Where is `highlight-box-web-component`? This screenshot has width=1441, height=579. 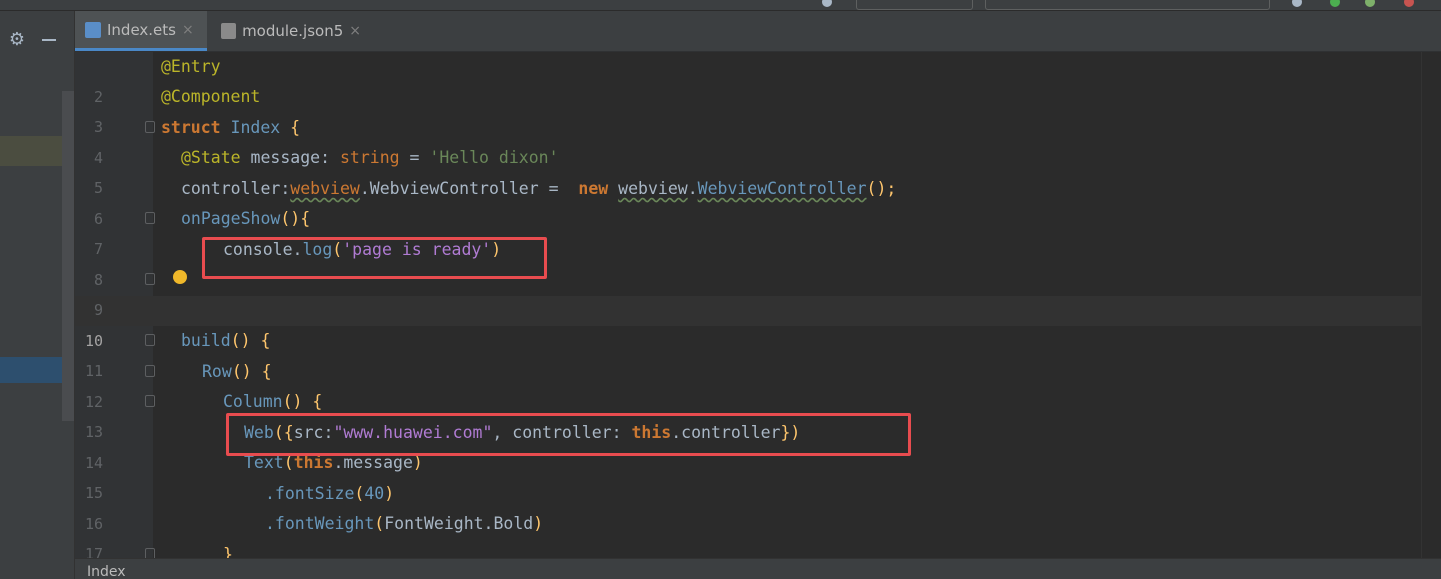
highlight-box-web-component is located at coordinates (568, 434).